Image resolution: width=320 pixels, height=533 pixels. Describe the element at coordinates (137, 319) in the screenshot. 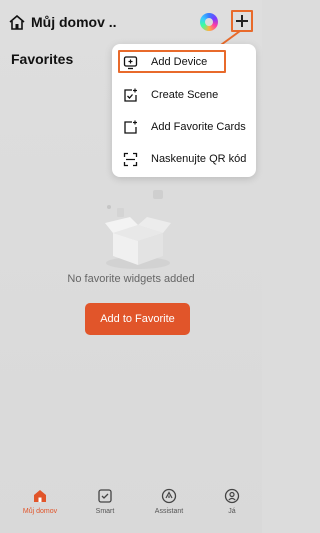

I see `add-to-favorite-button: Add to Favorite` at that location.